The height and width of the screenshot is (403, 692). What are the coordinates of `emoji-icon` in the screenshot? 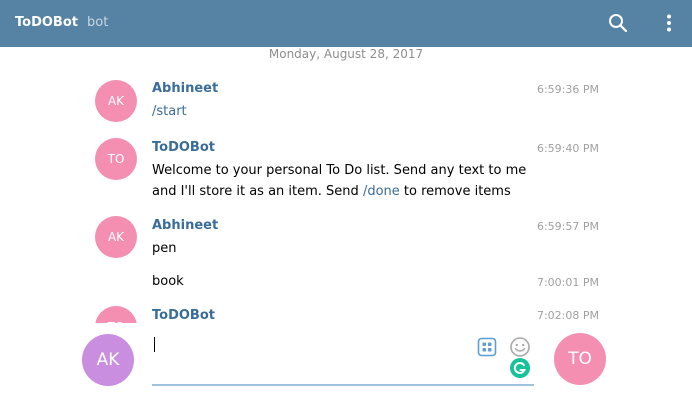 It's located at (520, 347).